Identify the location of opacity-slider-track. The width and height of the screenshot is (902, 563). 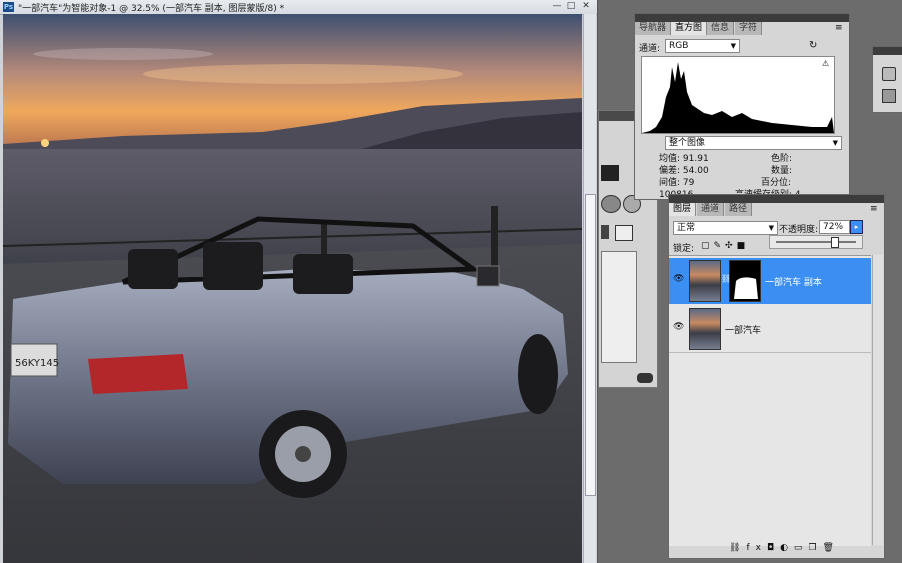
(816, 242).